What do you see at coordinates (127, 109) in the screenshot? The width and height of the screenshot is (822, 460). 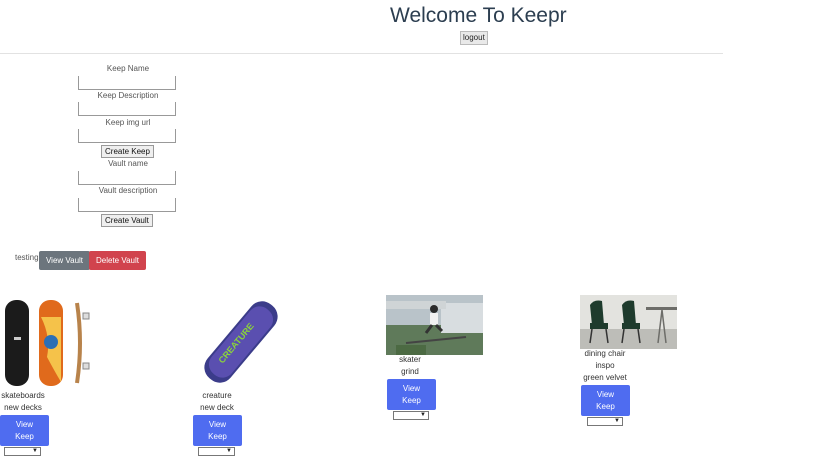 I see `keep-description-input` at bounding box center [127, 109].